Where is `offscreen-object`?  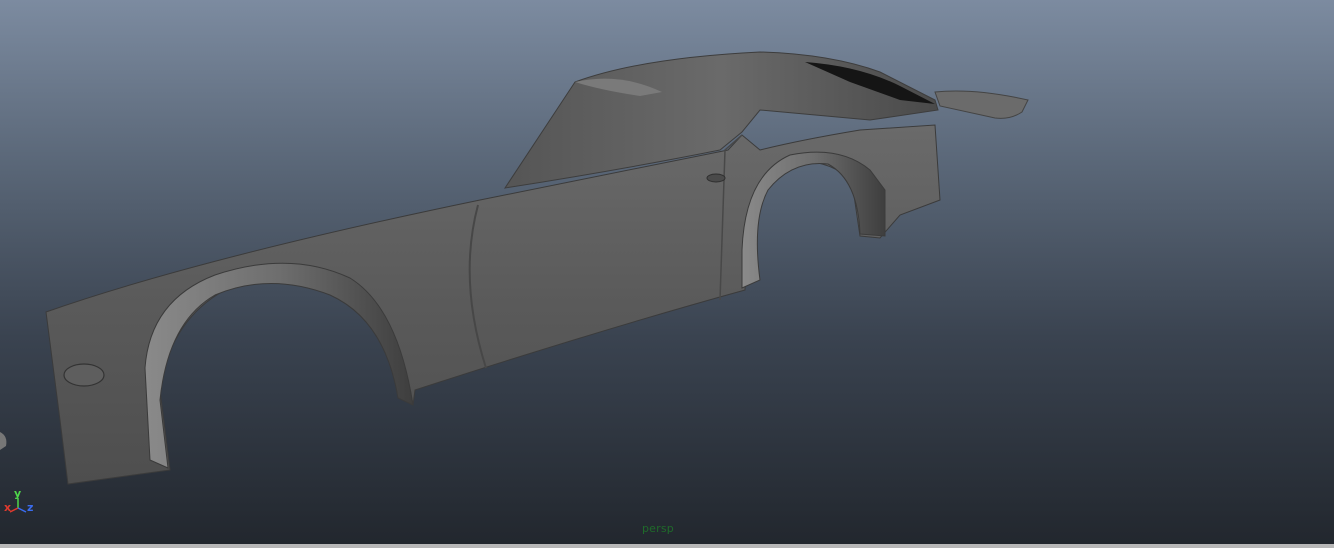
offscreen-object is located at coordinates (3, 441).